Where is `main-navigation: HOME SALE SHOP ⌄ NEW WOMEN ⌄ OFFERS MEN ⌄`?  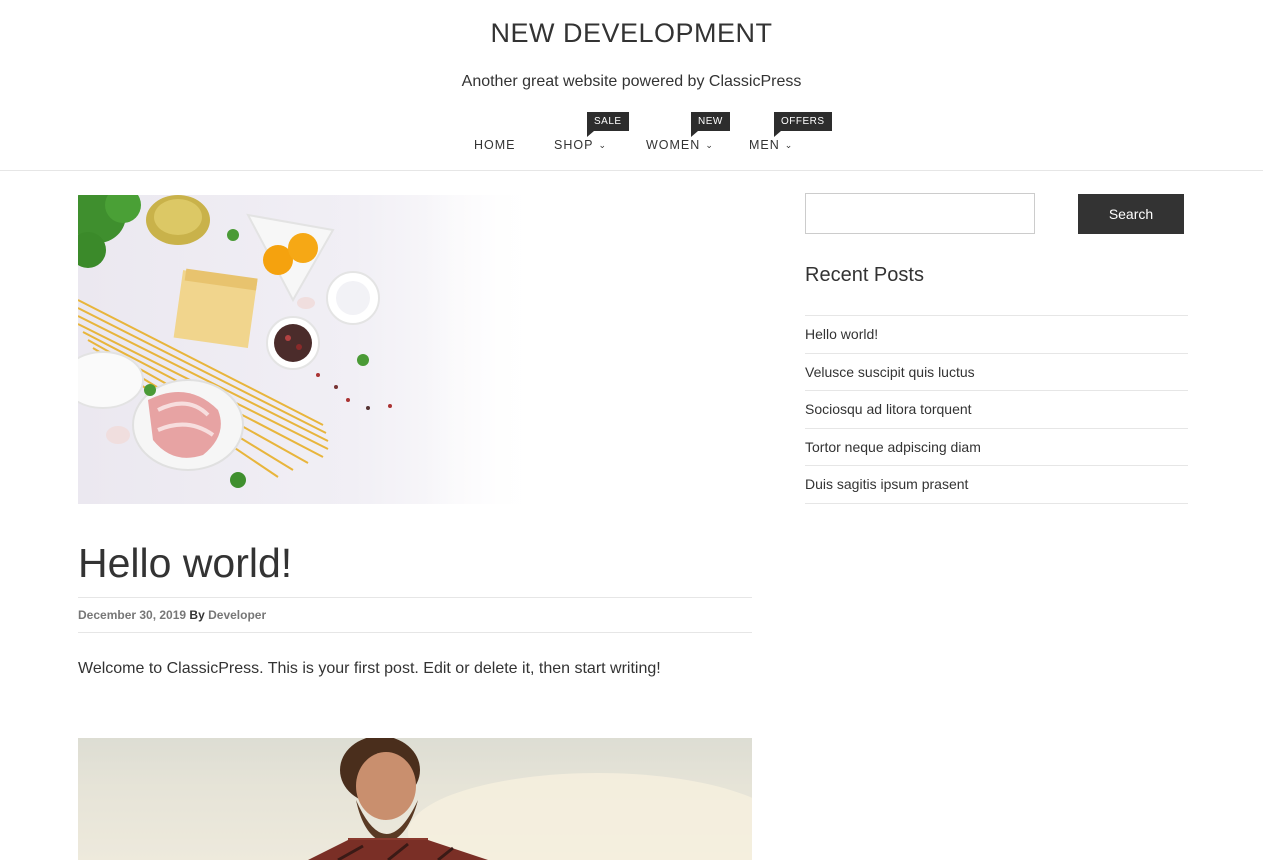 main-navigation: HOME SALE SHOP ⌄ NEW WOMEN ⌄ OFFERS MEN ⌄ is located at coordinates (631, 136).